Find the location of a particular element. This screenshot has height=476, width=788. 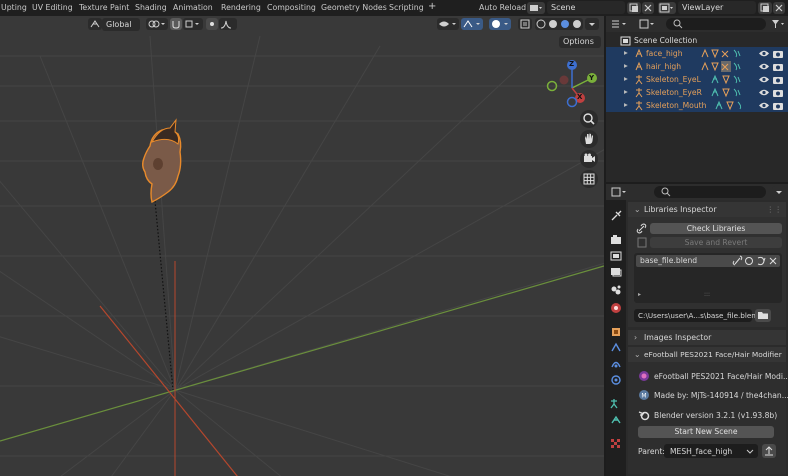

data-tab-icon is located at coordinates (616, 420).